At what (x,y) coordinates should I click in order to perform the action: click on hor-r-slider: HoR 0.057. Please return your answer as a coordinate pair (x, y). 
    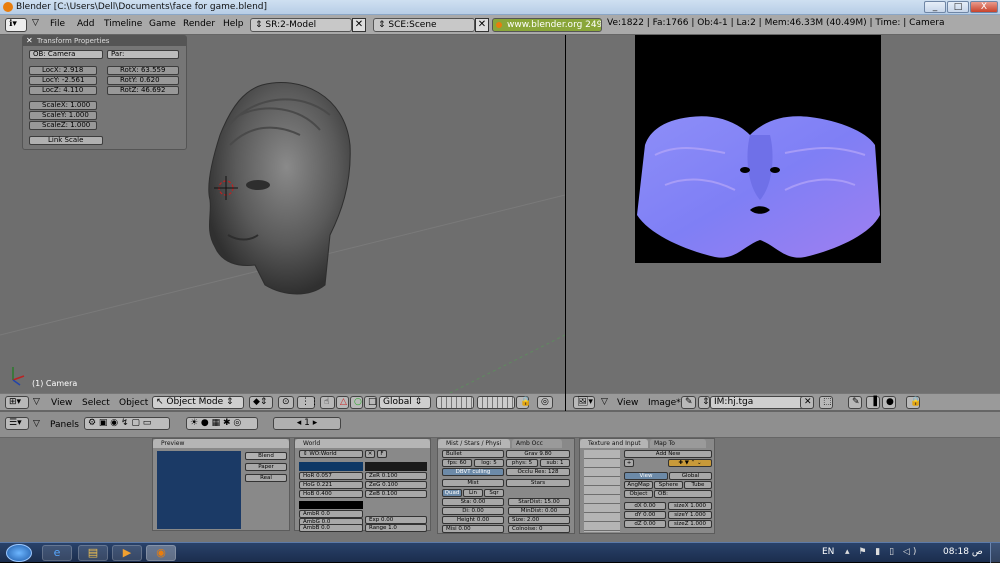
    Looking at the image, I should click on (331, 476).